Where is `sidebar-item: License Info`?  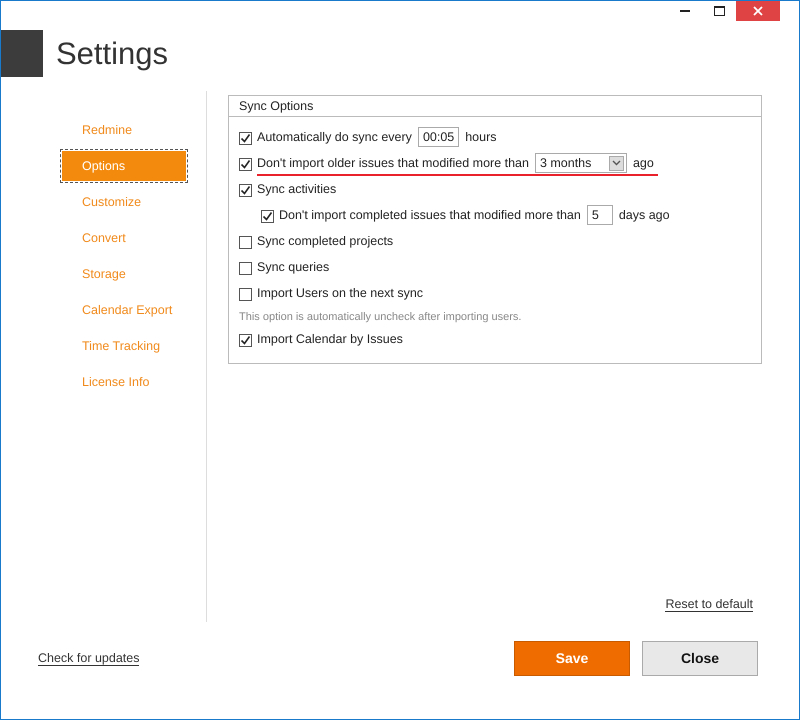 sidebar-item: License Info is located at coordinates (124, 382).